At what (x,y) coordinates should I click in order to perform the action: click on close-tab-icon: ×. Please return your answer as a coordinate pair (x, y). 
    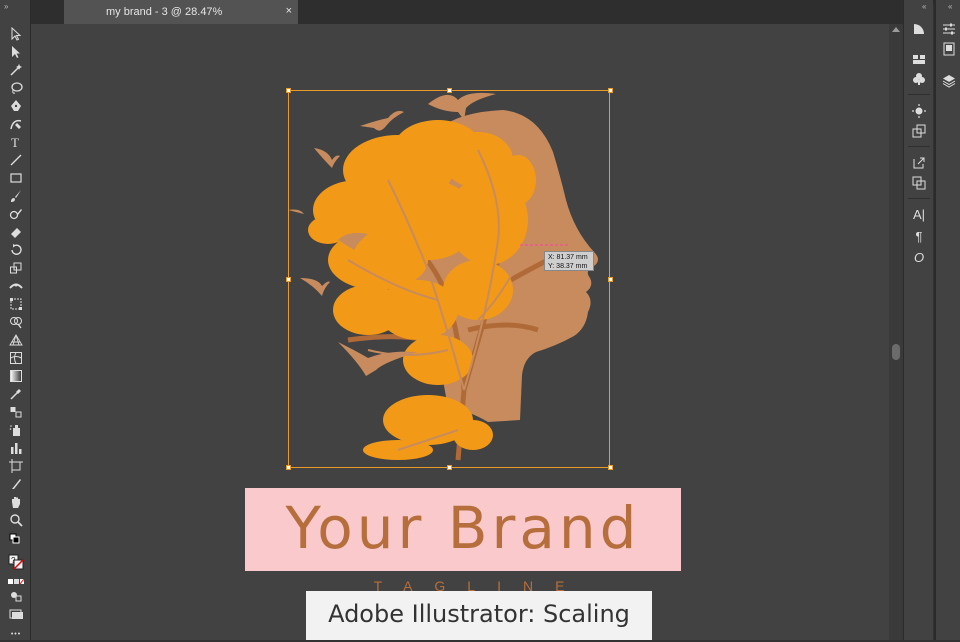
    Looking at the image, I should click on (289, 11).